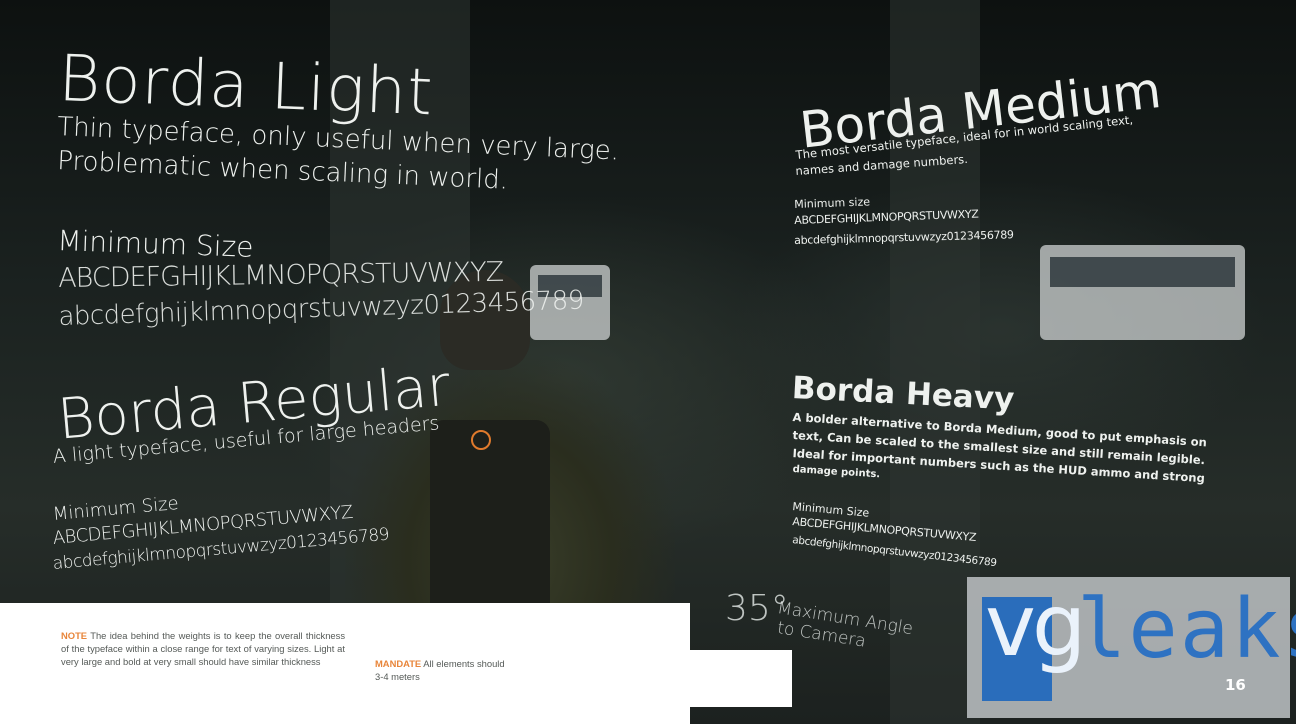  What do you see at coordinates (1186, 629) in the screenshot?
I see `leaks-logo-text: leaks` at bounding box center [1186, 629].